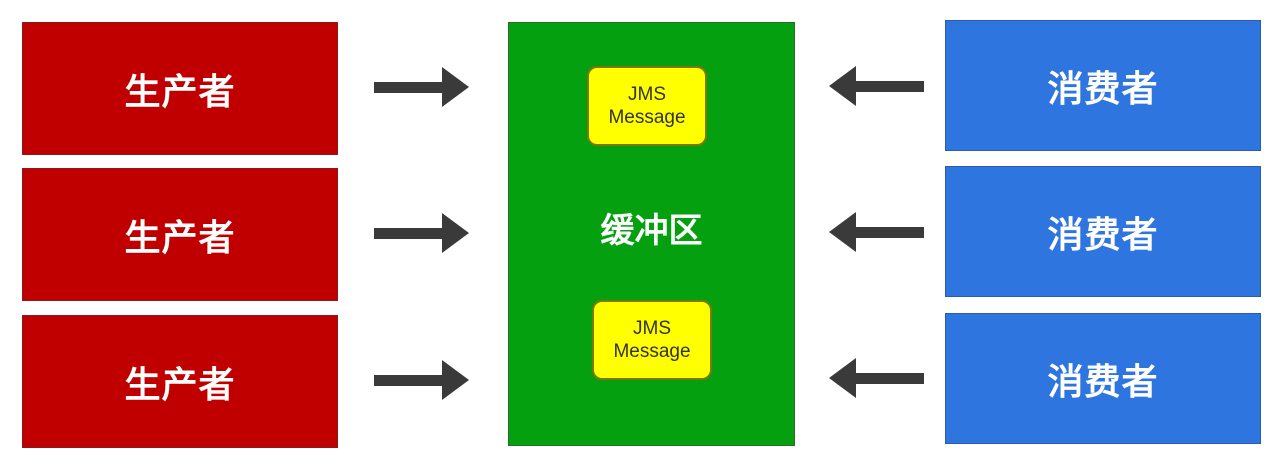 The height and width of the screenshot is (465, 1280). I want to click on buffer-label: 缓冲区, so click(651, 231).